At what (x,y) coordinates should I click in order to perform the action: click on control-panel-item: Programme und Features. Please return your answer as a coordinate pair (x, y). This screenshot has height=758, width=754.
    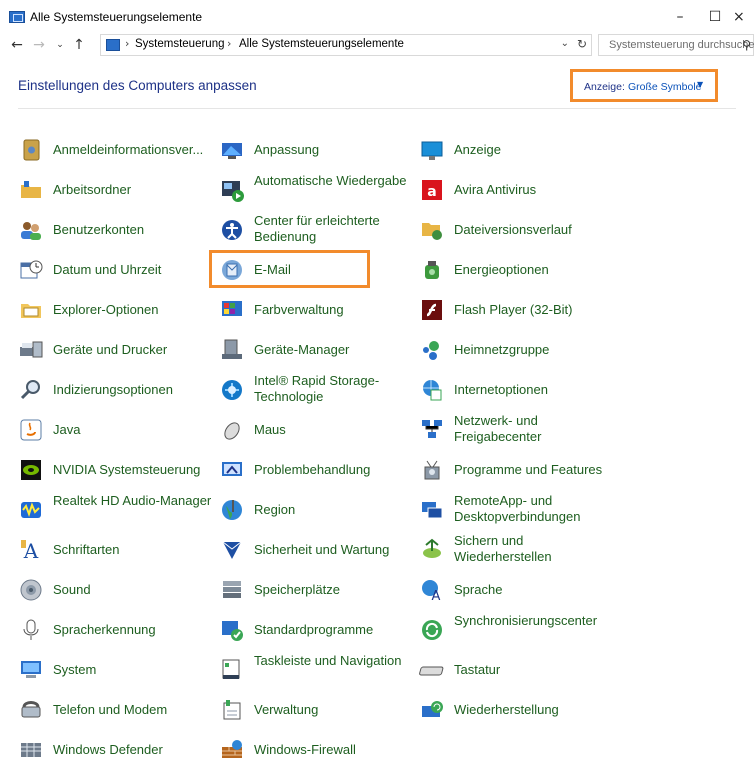
    Looking at the image, I should click on (519, 470).